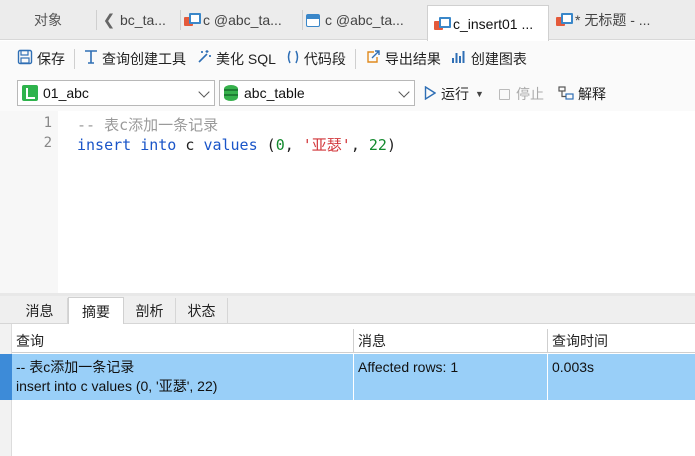 The width and height of the screenshot is (695, 456). I want to click on run-label: 运行, so click(455, 94).